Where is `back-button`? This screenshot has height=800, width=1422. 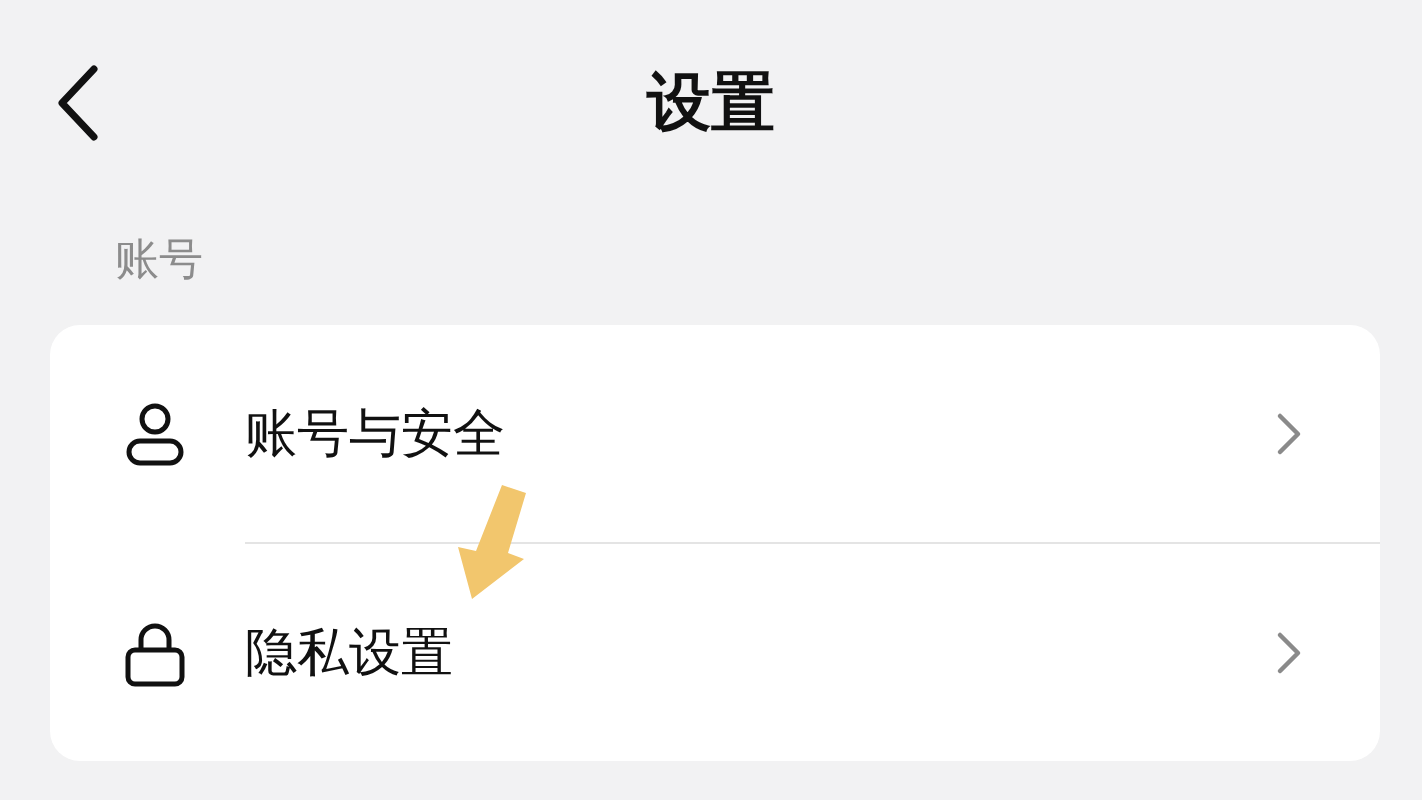
back-button is located at coordinates (78, 102).